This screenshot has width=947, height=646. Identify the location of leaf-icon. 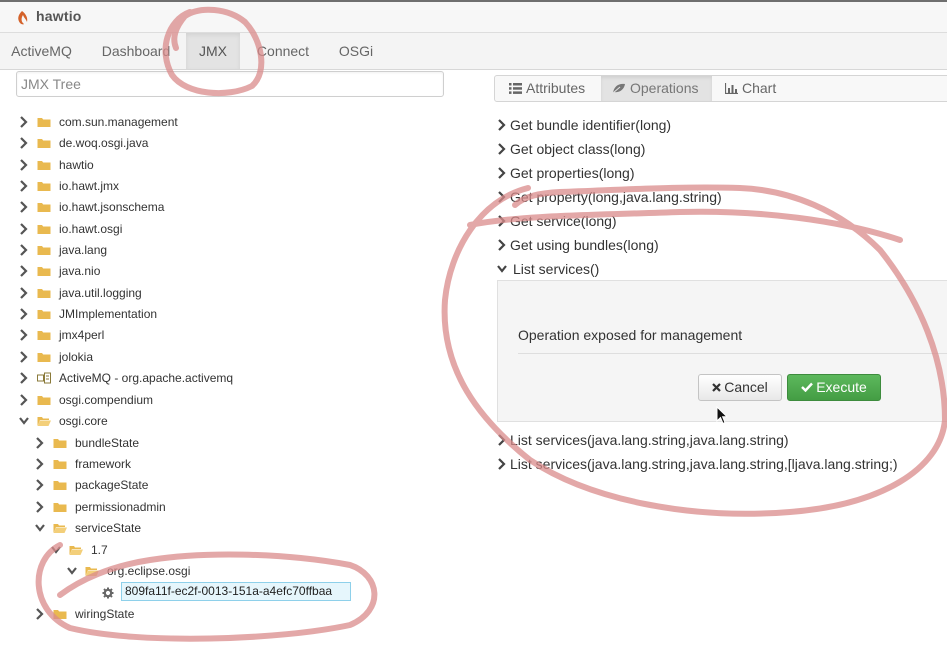
(618, 88).